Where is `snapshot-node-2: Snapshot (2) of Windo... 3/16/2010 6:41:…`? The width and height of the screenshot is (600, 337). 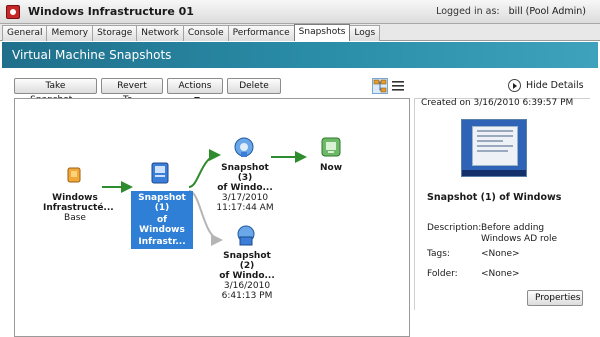 snapshot-node-2: Snapshot (2) of Windo... 3/16/2010 6:41:… is located at coordinates (247, 276).